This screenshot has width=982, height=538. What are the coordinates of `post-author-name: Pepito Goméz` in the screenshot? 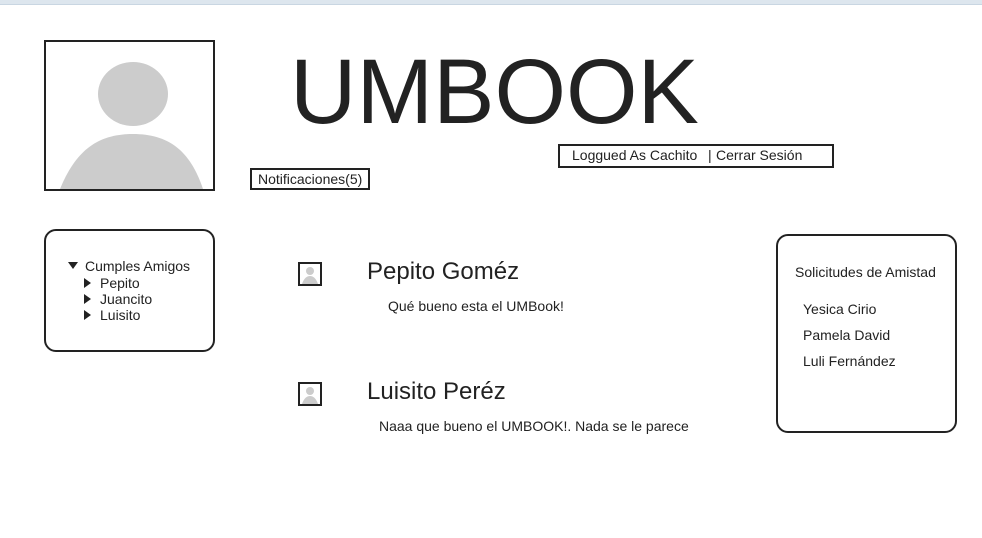 It's located at (443, 272).